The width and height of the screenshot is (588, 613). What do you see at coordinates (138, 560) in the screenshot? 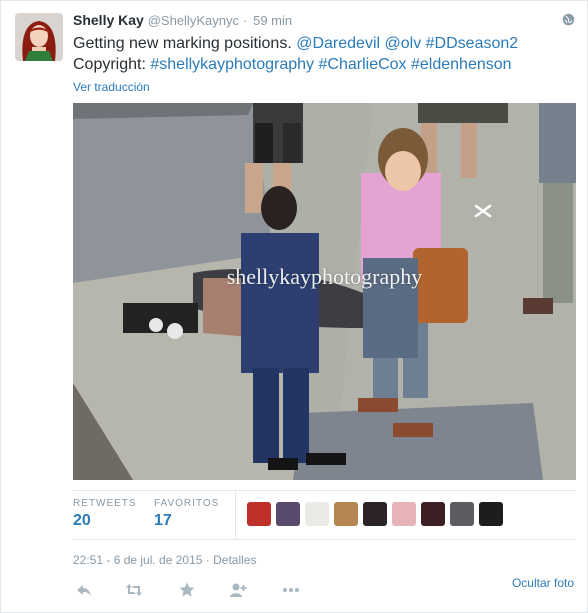
I see `timestamp-text: 22:51 - 6 de jul. de 2015` at bounding box center [138, 560].